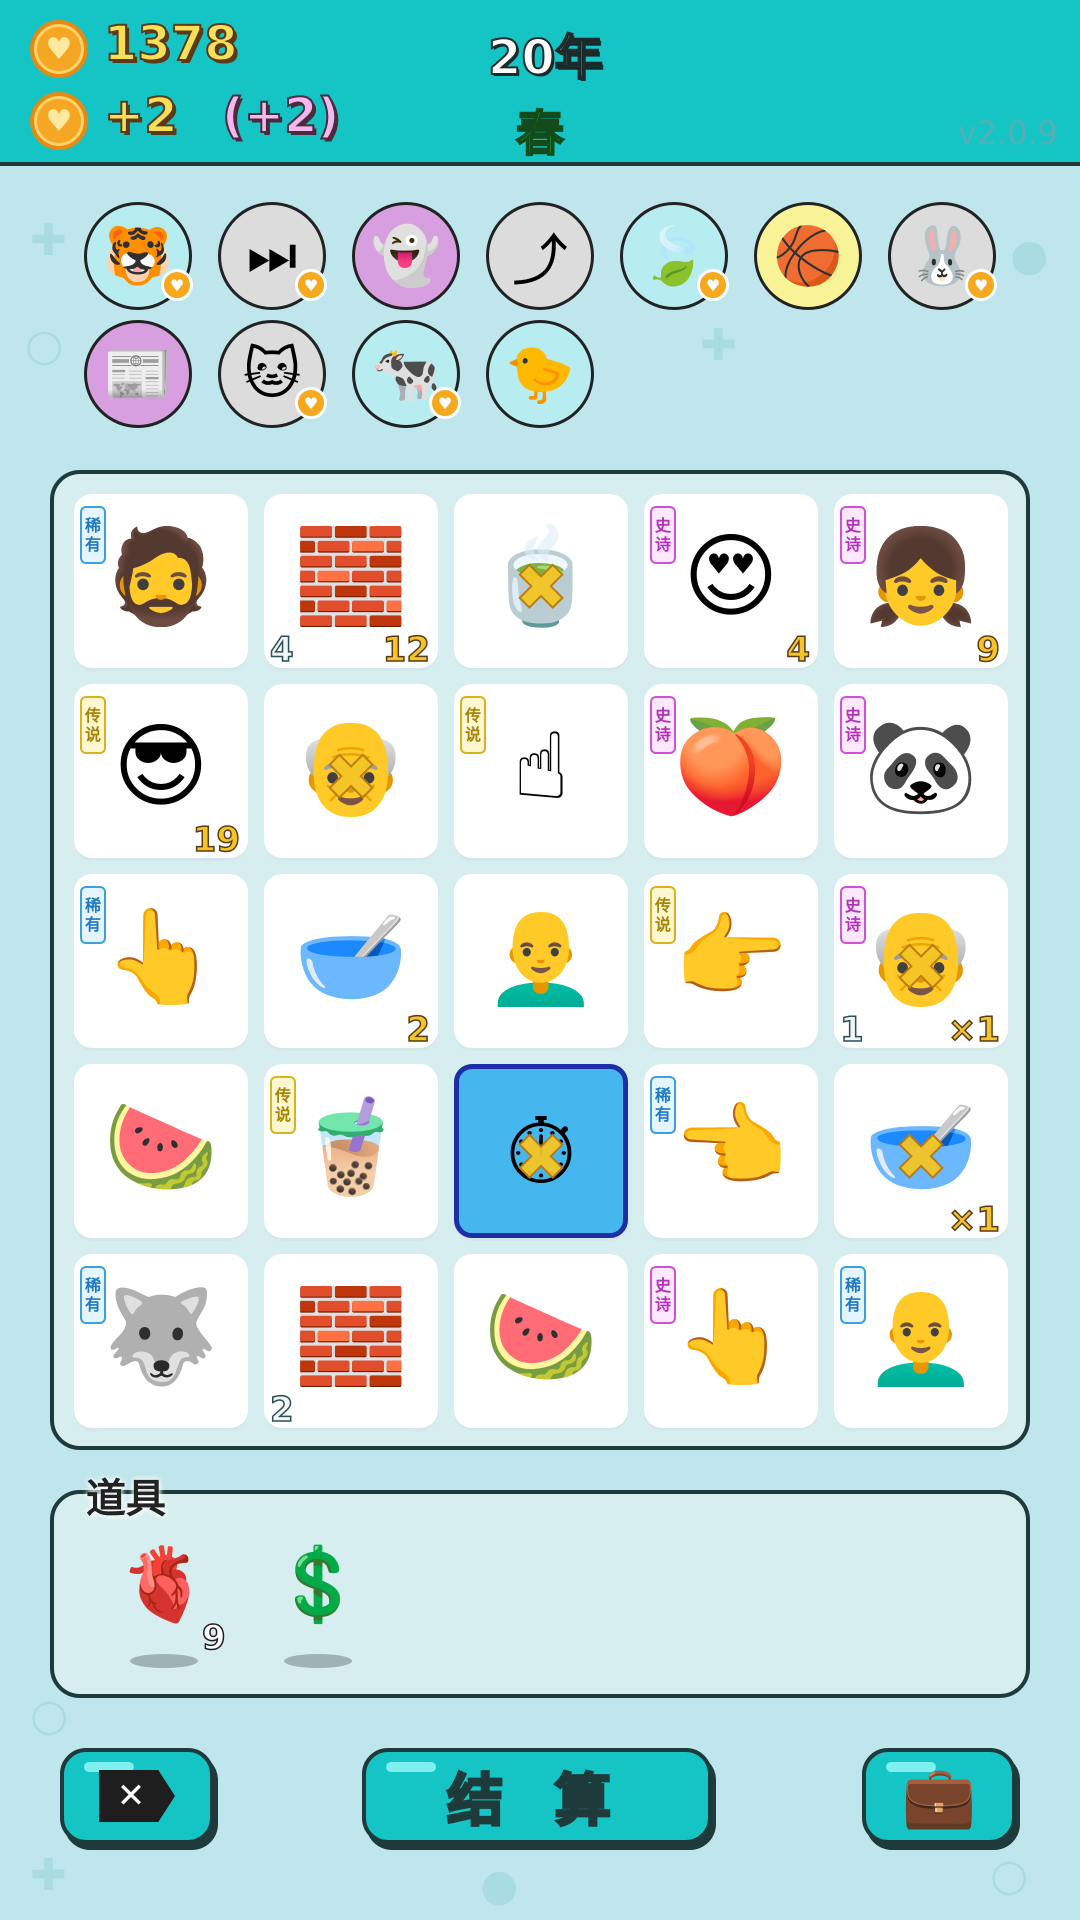  I want to click on slot-tea-bag: 🍵 ✖, so click(541, 581).